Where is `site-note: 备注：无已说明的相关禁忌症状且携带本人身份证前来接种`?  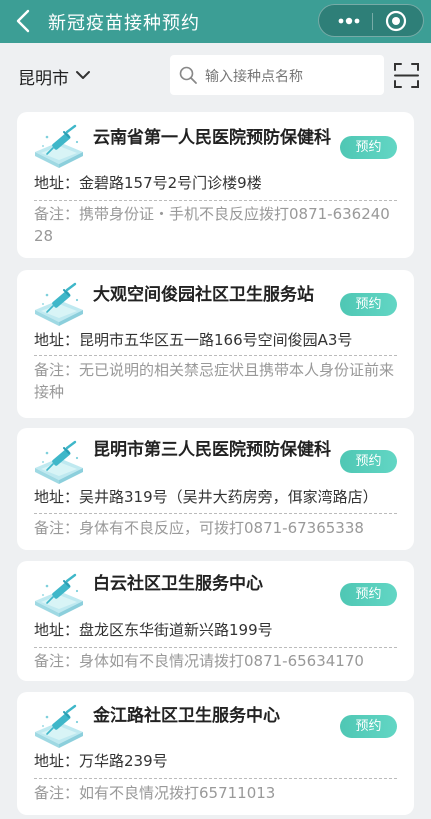
site-note: 备注：无已说明的相关禁忌症状且携带本人身份证前来接种 is located at coordinates (214, 381).